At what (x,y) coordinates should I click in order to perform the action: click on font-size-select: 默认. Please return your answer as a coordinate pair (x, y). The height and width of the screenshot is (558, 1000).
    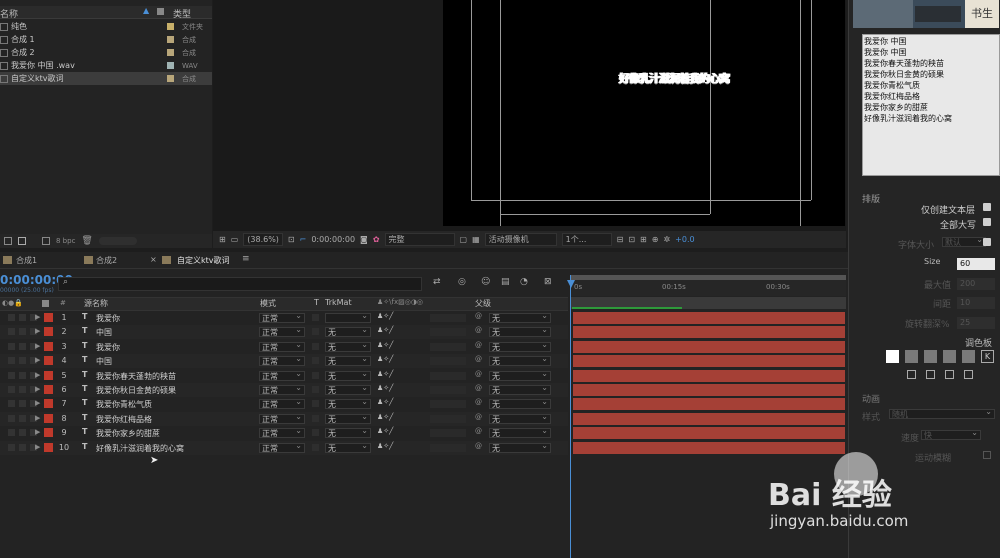
    Looking at the image, I should click on (964, 241).